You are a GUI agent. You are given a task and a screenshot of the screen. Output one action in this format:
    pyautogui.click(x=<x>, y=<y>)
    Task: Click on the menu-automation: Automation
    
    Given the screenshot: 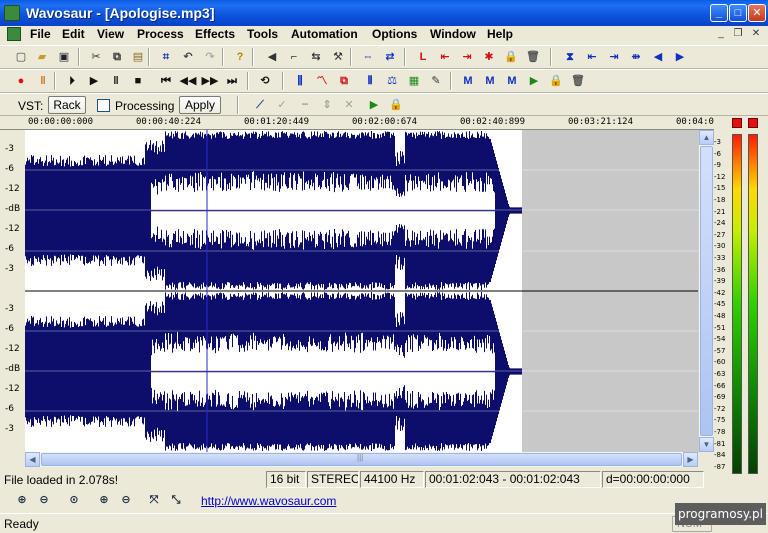 What is the action you would take?
    pyautogui.click(x=324, y=34)
    